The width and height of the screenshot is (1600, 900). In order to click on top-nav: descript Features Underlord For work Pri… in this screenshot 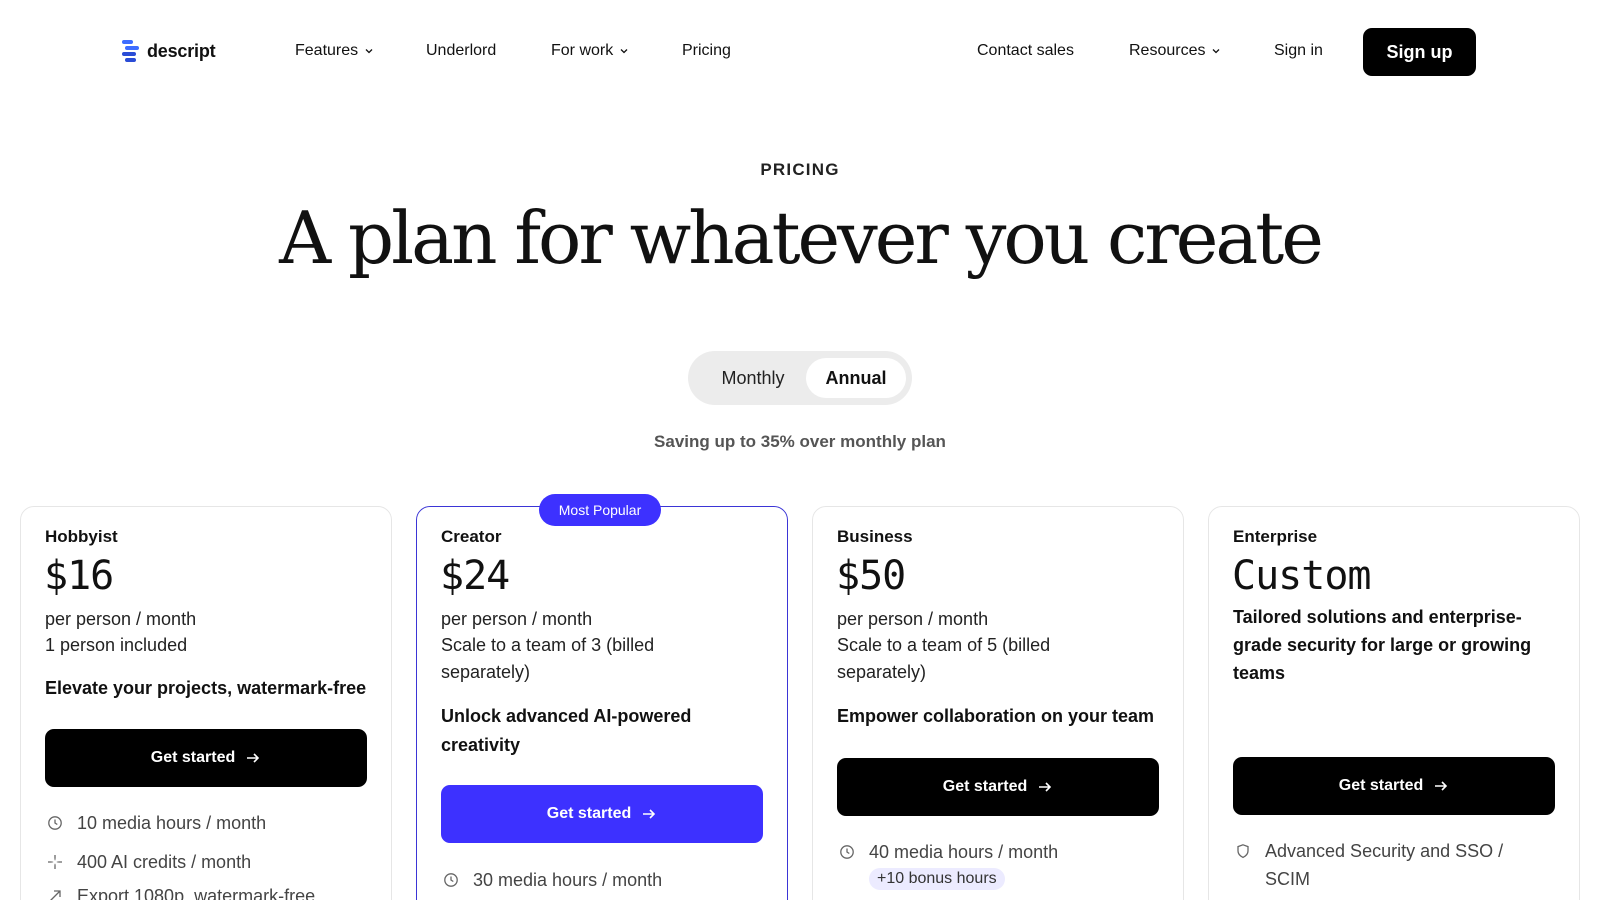, I will do `click(800, 52)`.